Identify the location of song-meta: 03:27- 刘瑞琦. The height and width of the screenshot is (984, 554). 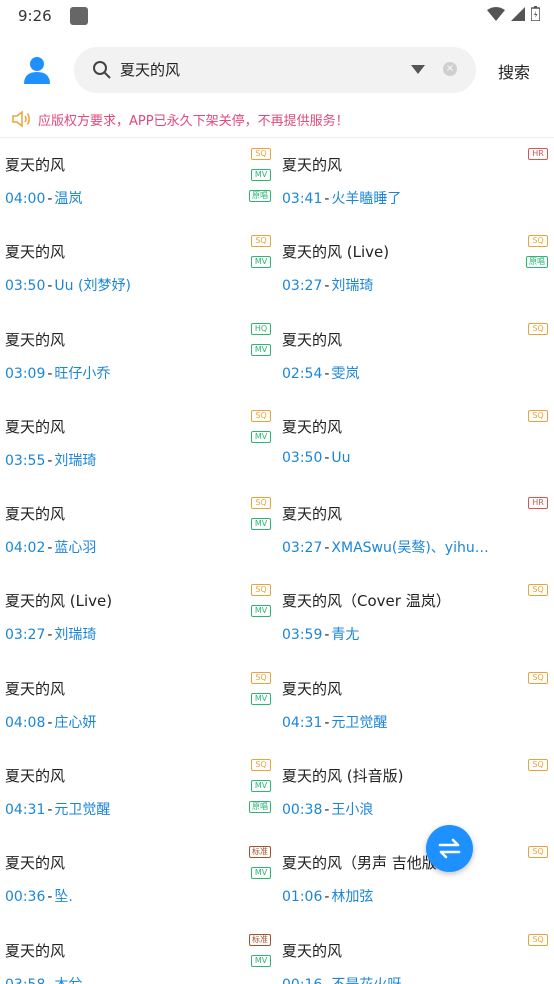
(50, 634).